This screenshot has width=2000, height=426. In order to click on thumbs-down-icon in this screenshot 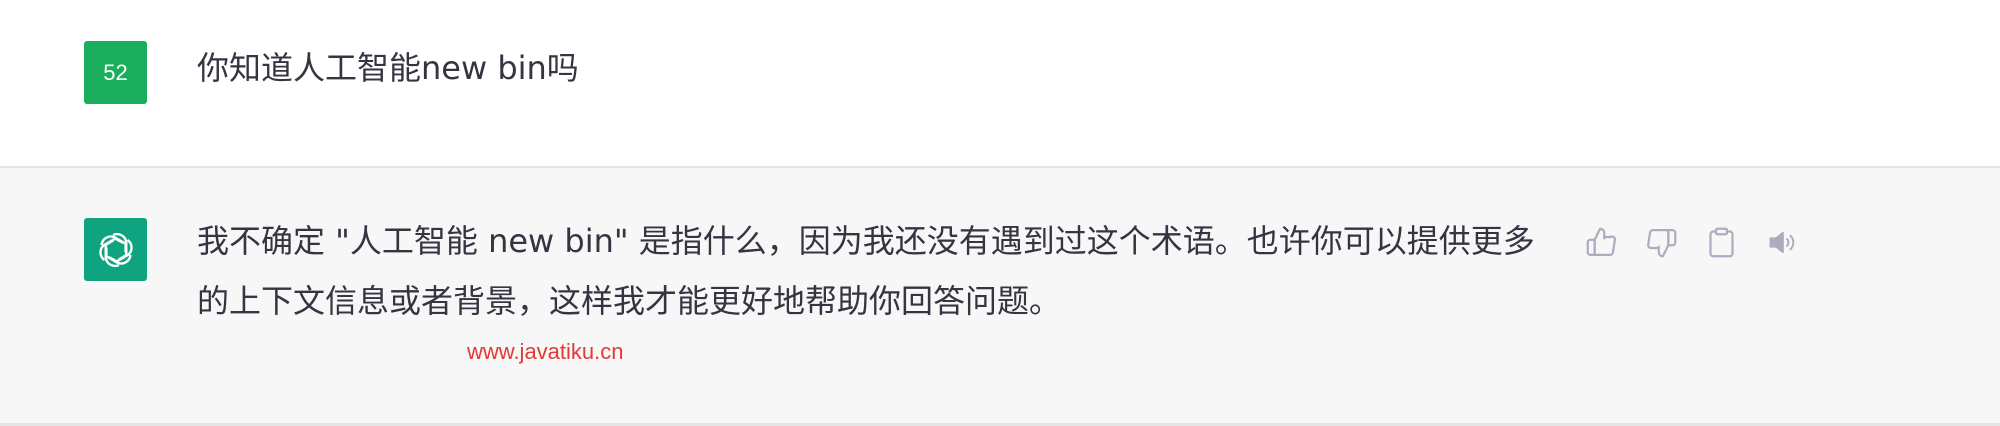, I will do `click(1662, 243)`.